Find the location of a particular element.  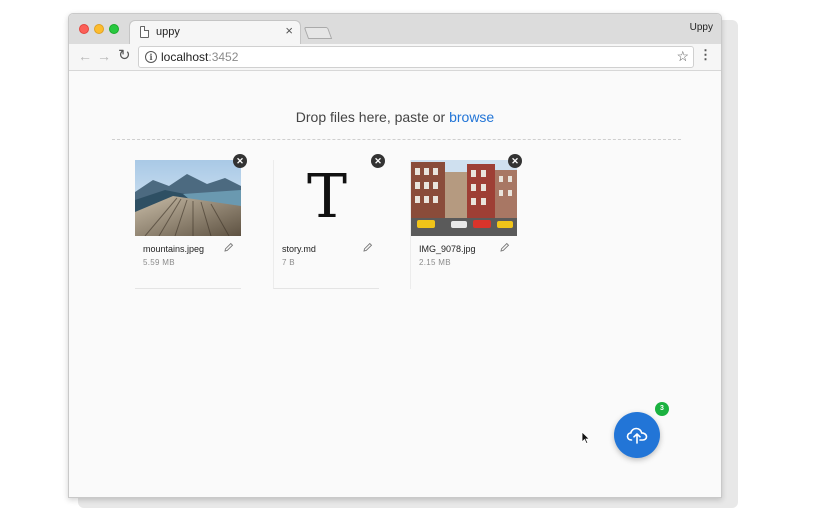

text-file-icon: T is located at coordinates (327, 197).